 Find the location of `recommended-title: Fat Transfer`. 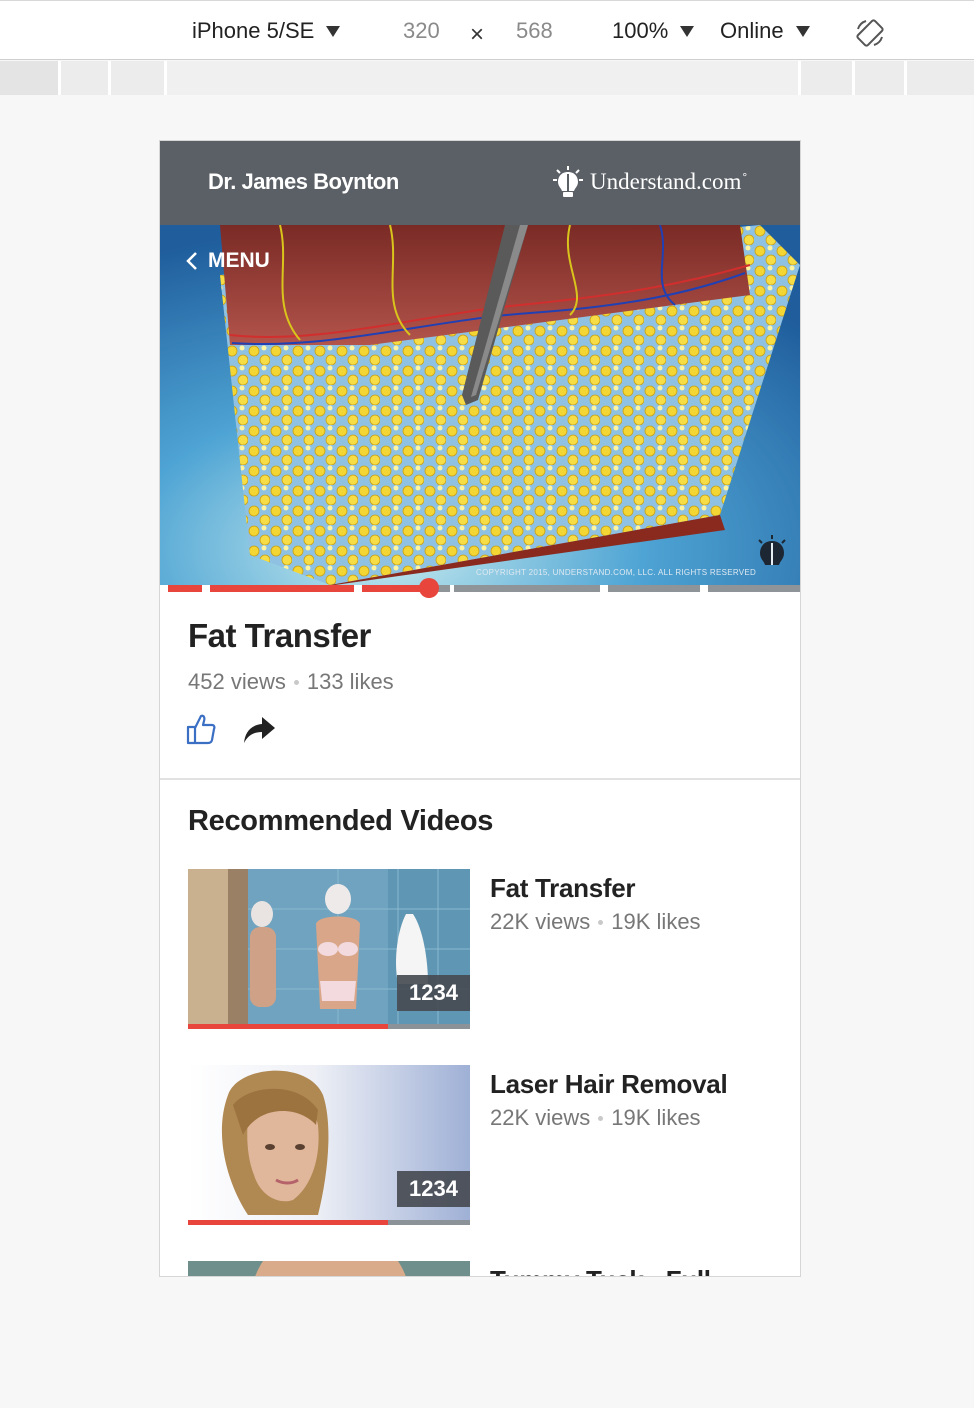

recommended-title: Fat Transfer is located at coordinates (563, 888).